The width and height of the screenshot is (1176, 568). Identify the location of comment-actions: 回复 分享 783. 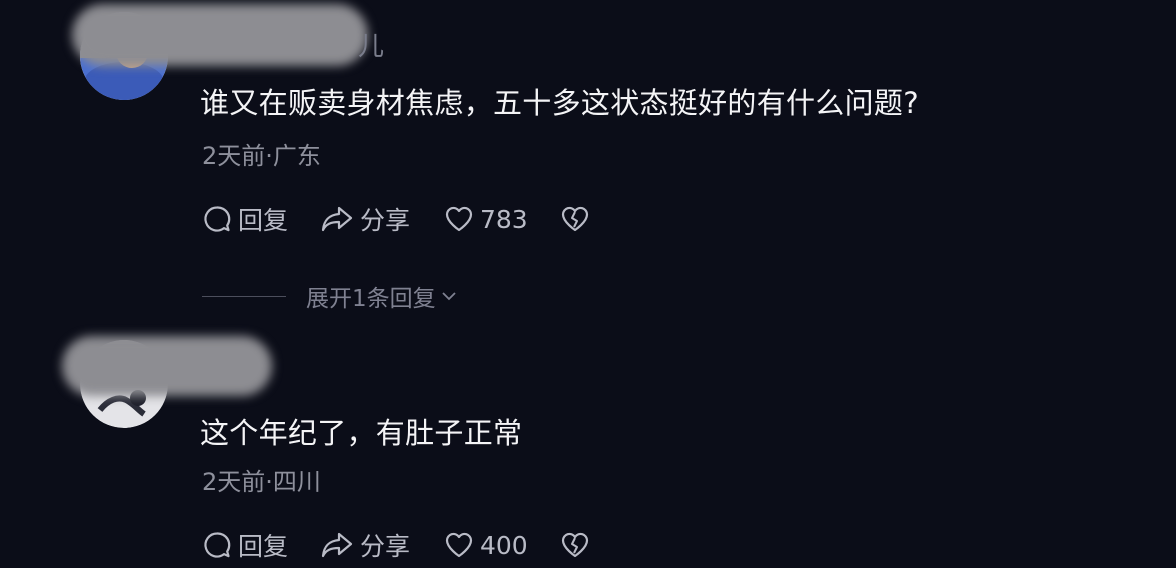
(396, 219).